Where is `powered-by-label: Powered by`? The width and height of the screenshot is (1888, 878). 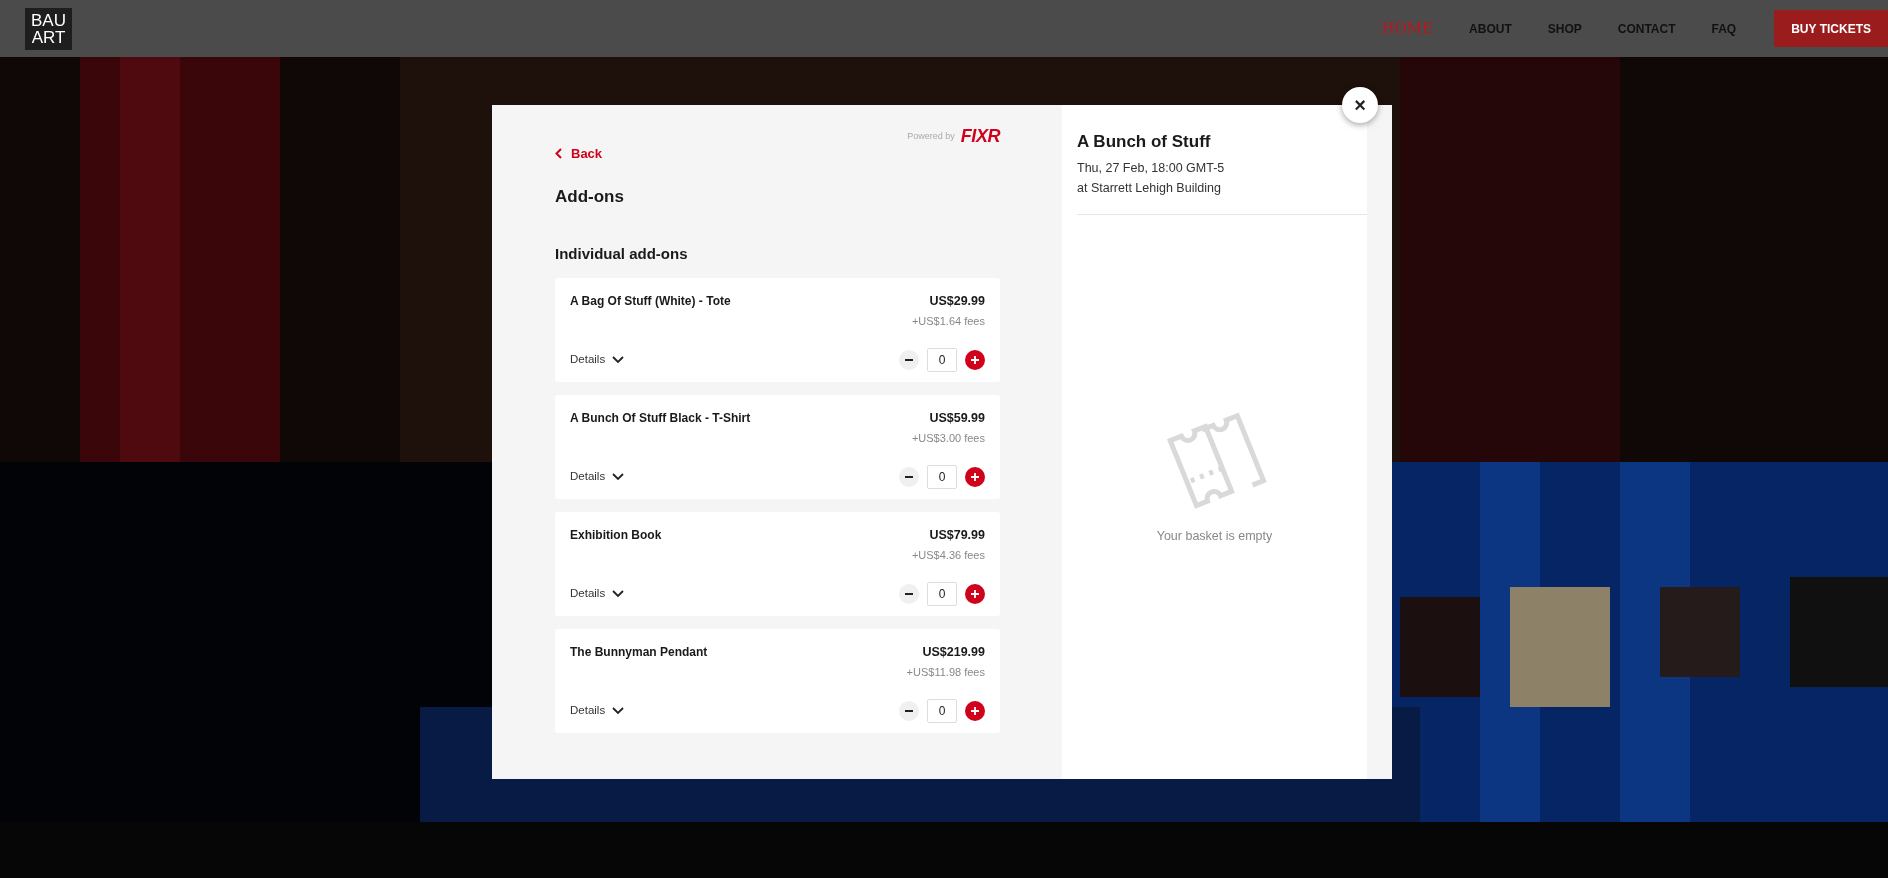 powered-by-label: Powered by is located at coordinates (931, 136).